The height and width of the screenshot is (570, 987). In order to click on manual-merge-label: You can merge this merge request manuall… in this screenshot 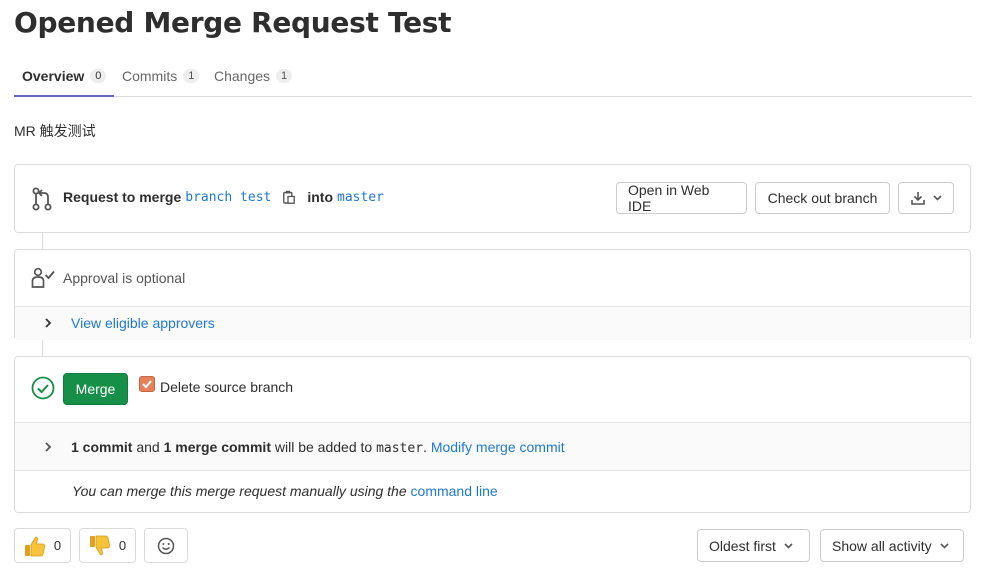, I will do `click(239, 491)`.